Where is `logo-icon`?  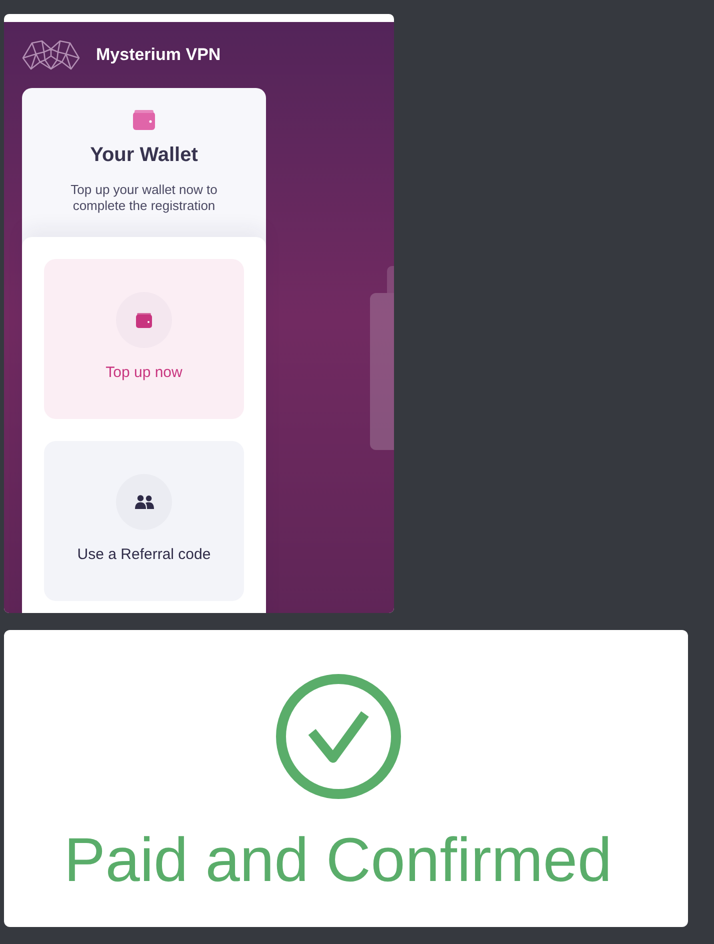 logo-icon is located at coordinates (51, 55).